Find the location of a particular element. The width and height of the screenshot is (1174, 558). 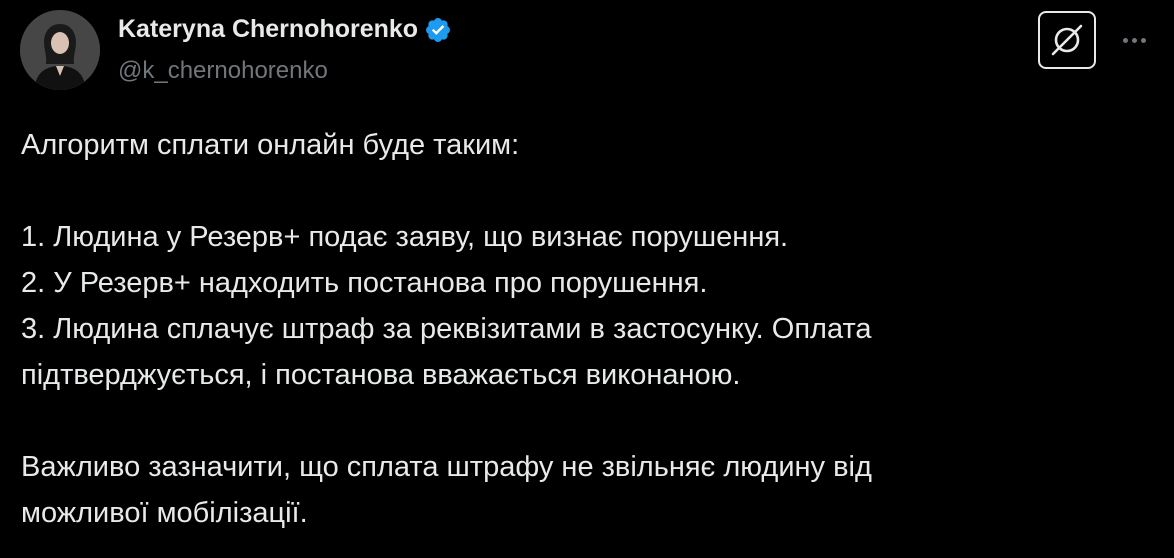

more-options-button is located at coordinates (1134, 40).